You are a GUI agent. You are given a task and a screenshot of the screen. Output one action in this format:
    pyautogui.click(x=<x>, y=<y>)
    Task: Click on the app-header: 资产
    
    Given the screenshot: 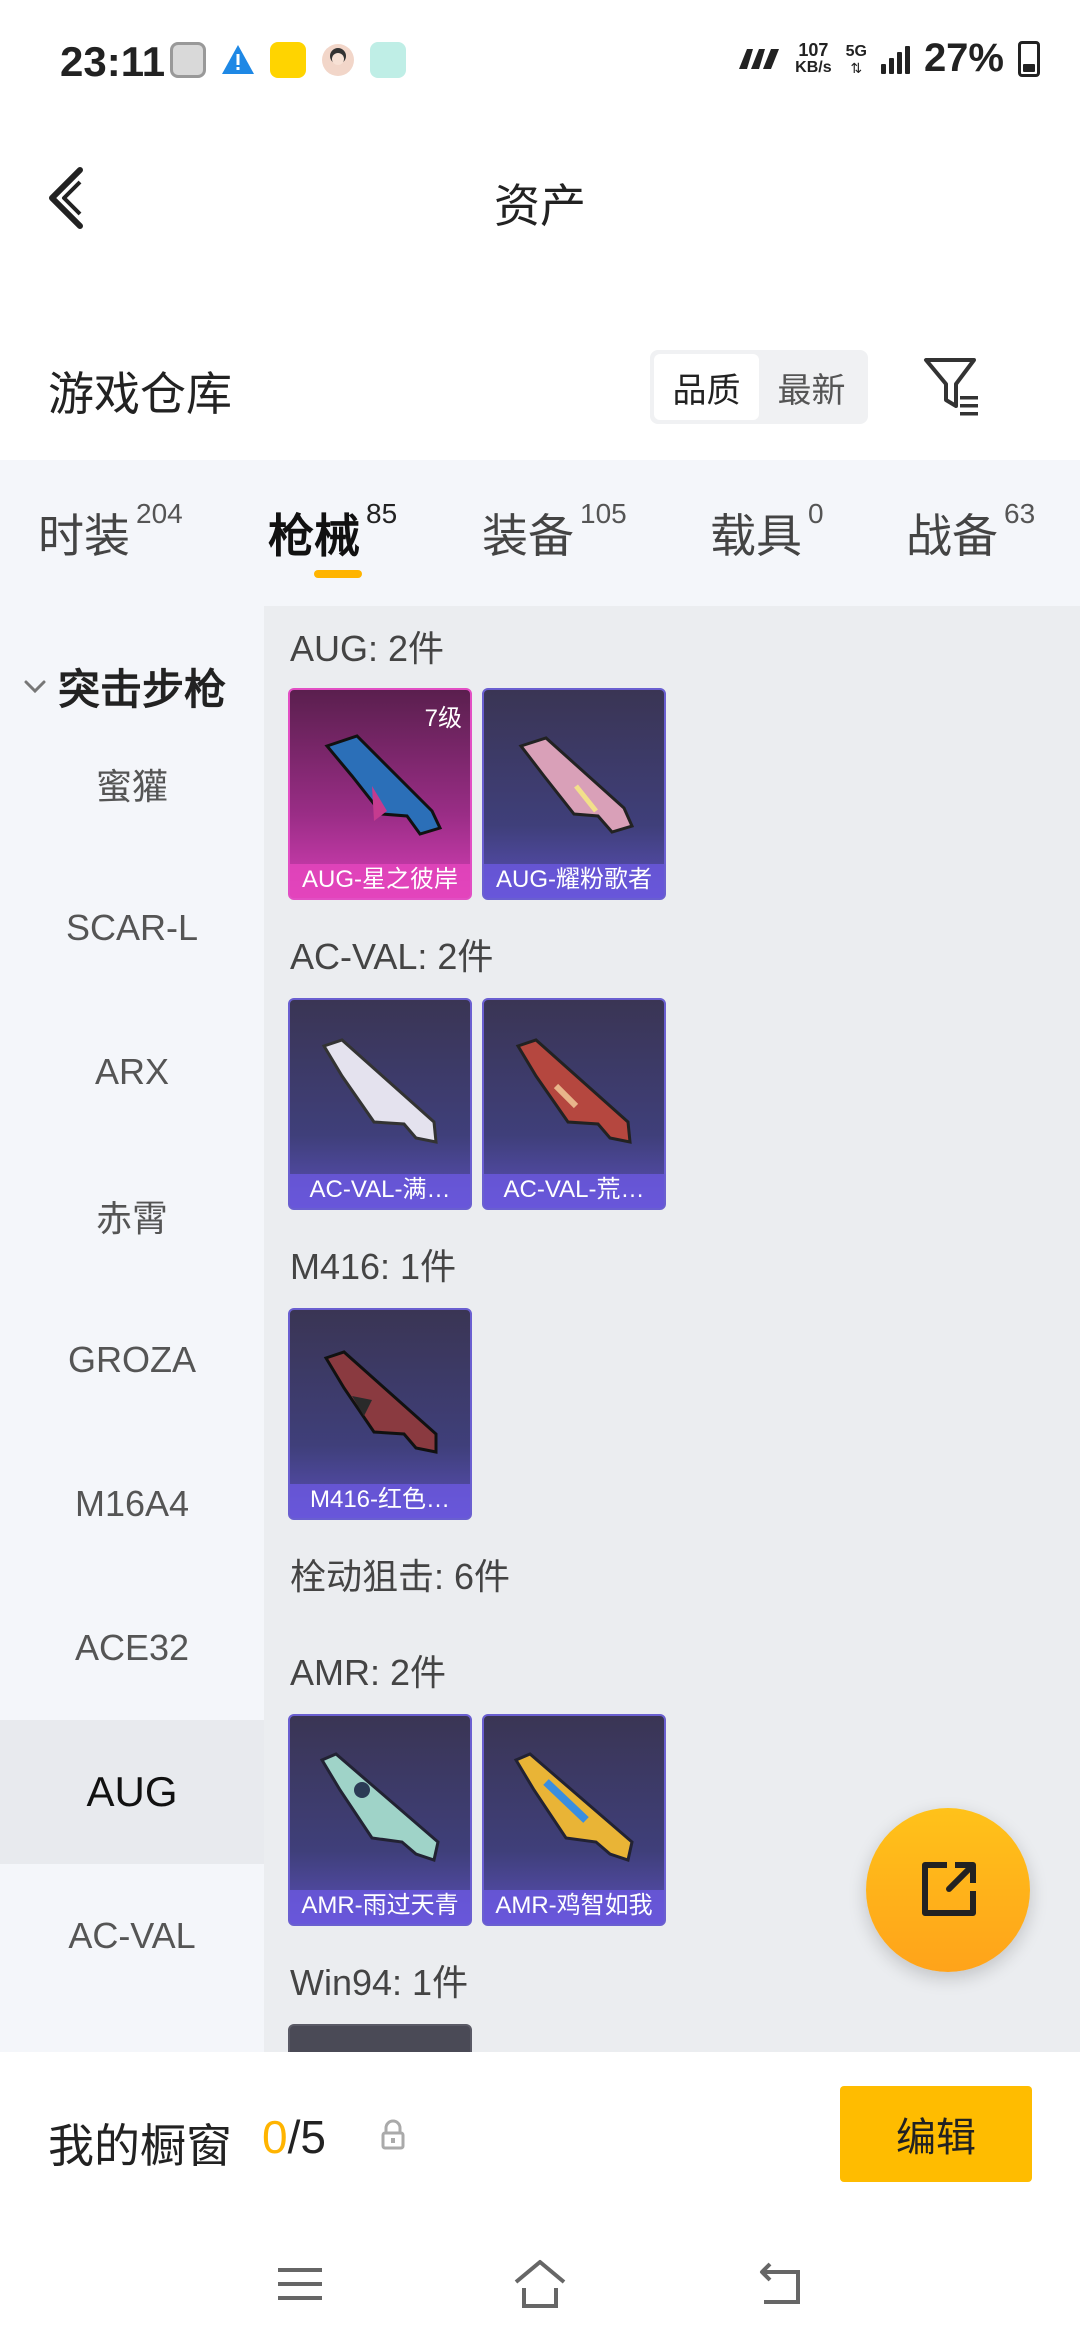 What is the action you would take?
    pyautogui.click(x=540, y=200)
    